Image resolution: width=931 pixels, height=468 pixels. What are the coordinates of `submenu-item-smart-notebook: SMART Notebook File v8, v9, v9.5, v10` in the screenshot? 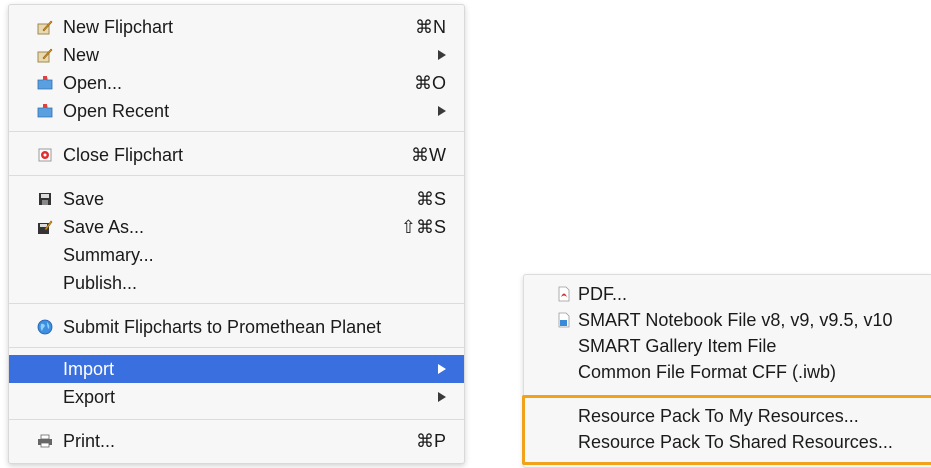 It's located at (727, 320).